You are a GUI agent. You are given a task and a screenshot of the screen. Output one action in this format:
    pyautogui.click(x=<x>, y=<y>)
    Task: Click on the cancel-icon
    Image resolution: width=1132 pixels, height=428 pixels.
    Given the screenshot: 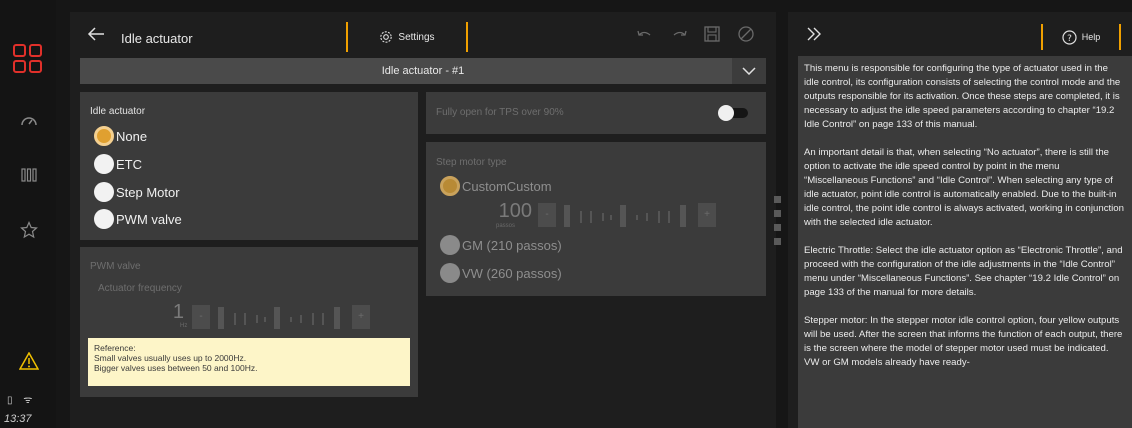 What is the action you would take?
    pyautogui.click(x=746, y=34)
    